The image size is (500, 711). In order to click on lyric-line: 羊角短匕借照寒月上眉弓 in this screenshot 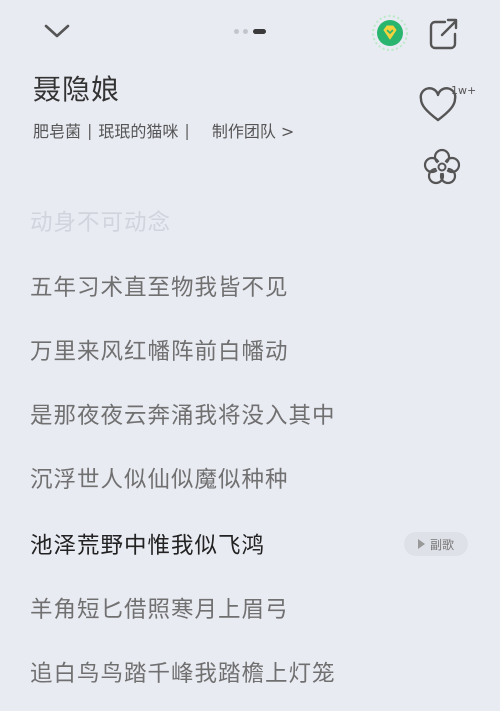, I will do `click(159, 608)`.